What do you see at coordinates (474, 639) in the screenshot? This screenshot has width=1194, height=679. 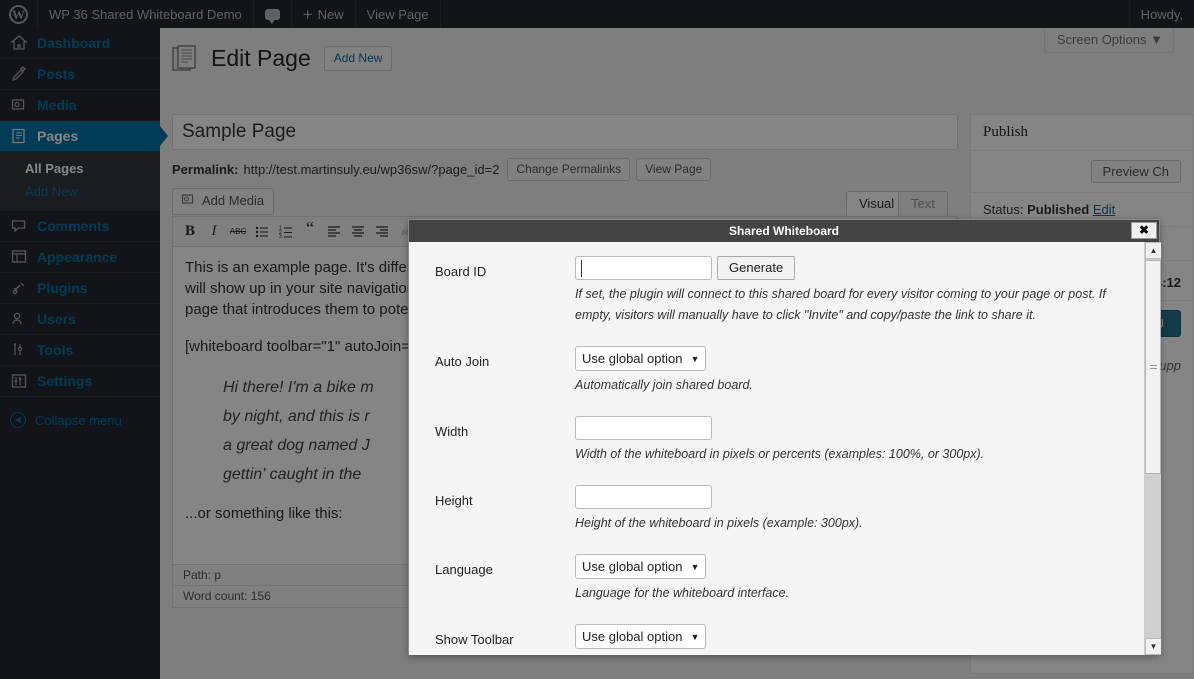 I see `show-toolbar-label: Show Toolbar` at bounding box center [474, 639].